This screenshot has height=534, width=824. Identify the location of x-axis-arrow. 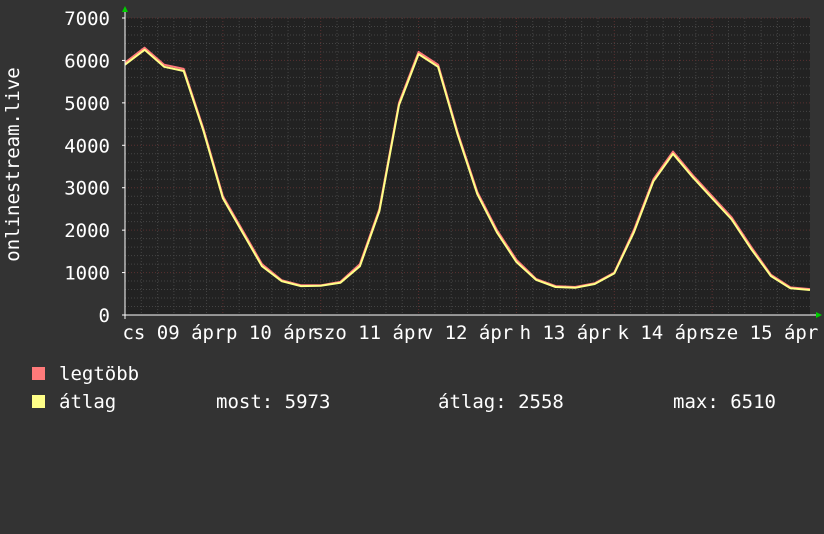
(819, 315).